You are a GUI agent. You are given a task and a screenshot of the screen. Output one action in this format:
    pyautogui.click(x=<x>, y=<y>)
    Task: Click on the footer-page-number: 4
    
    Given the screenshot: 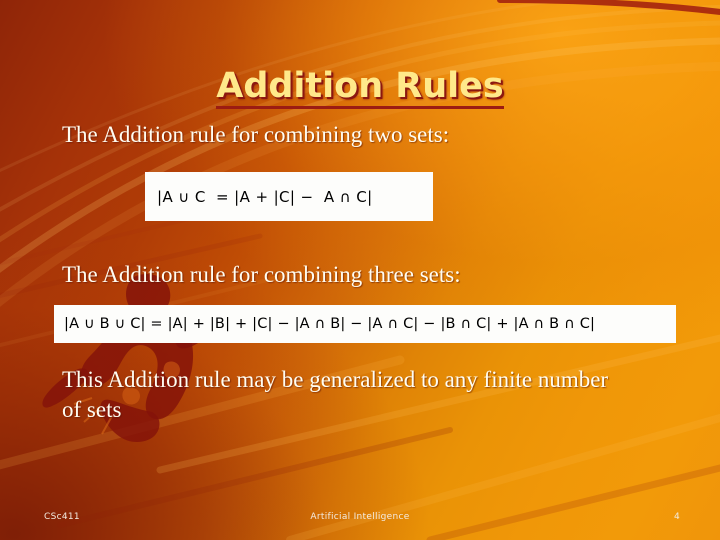 What is the action you would take?
    pyautogui.click(x=676, y=517)
    